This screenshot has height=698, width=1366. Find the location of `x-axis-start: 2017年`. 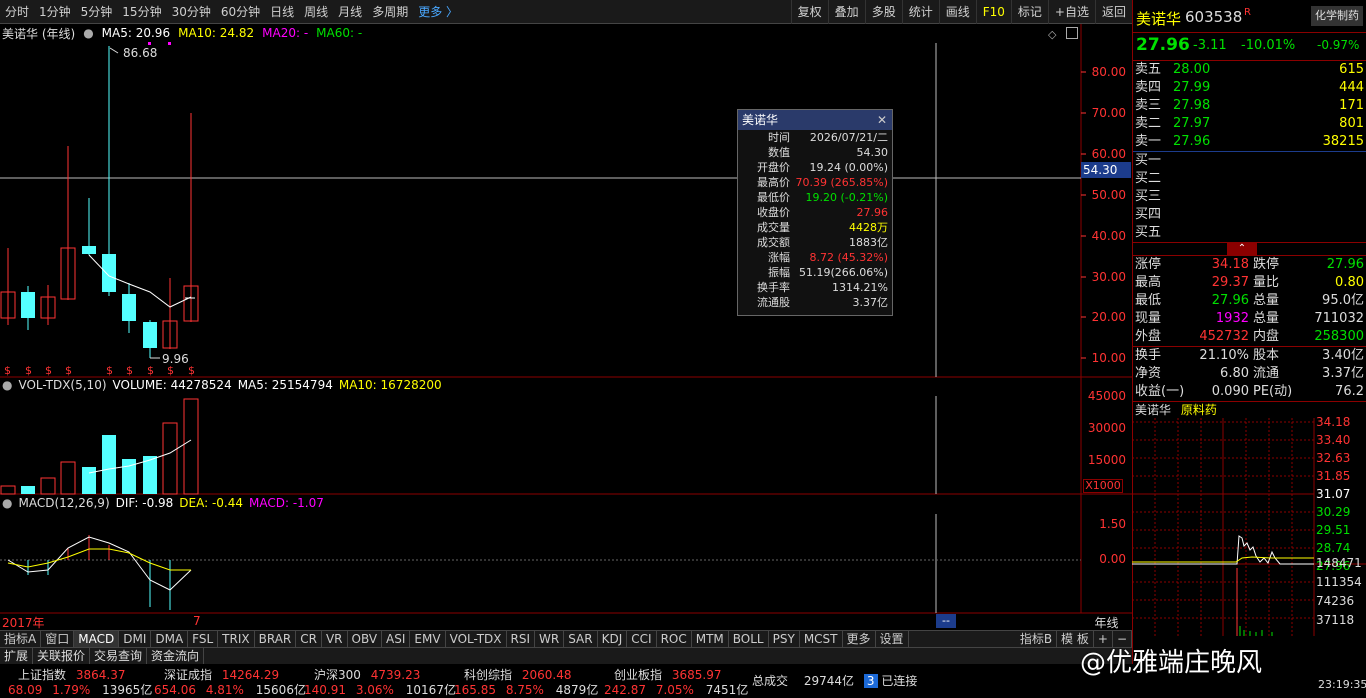

x-axis-start: 2017年 is located at coordinates (23, 623).